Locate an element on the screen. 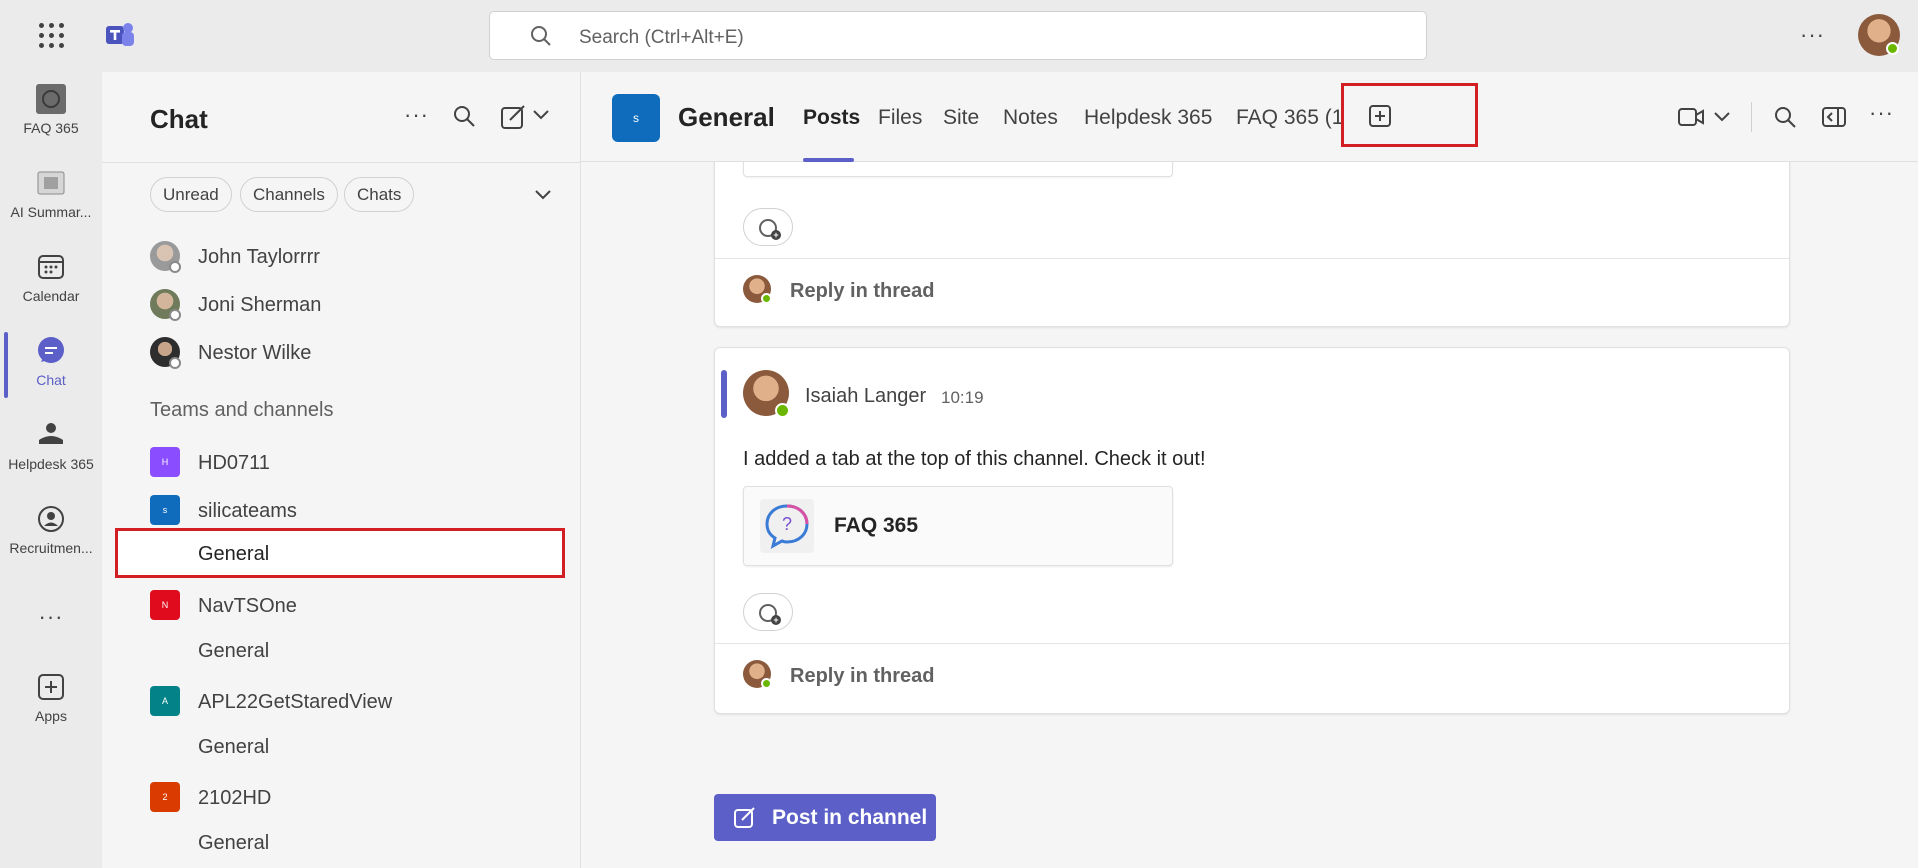 The image size is (1918, 868). team-name: HD0711 is located at coordinates (234, 463).